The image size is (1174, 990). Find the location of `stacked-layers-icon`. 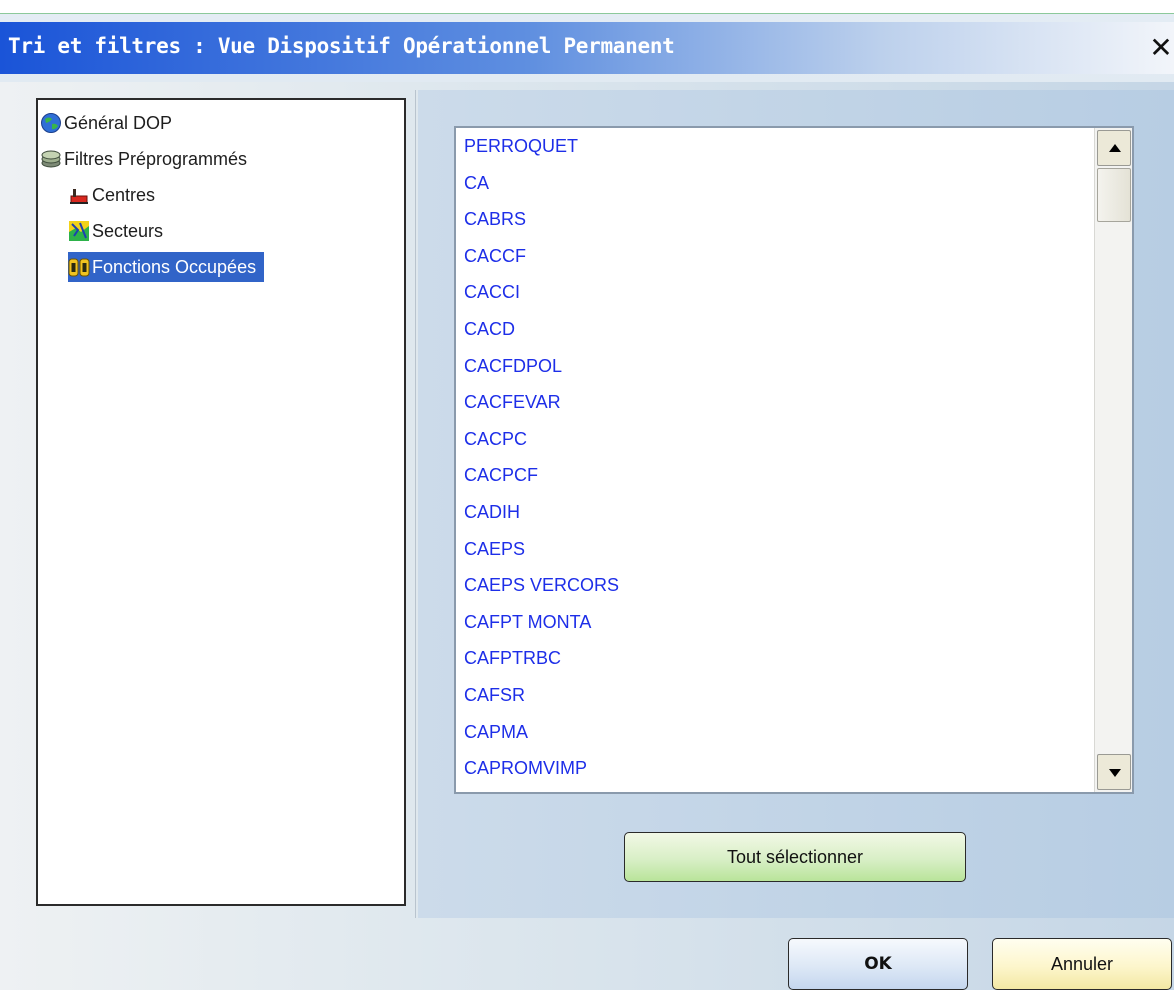

stacked-layers-icon is located at coordinates (51, 159).